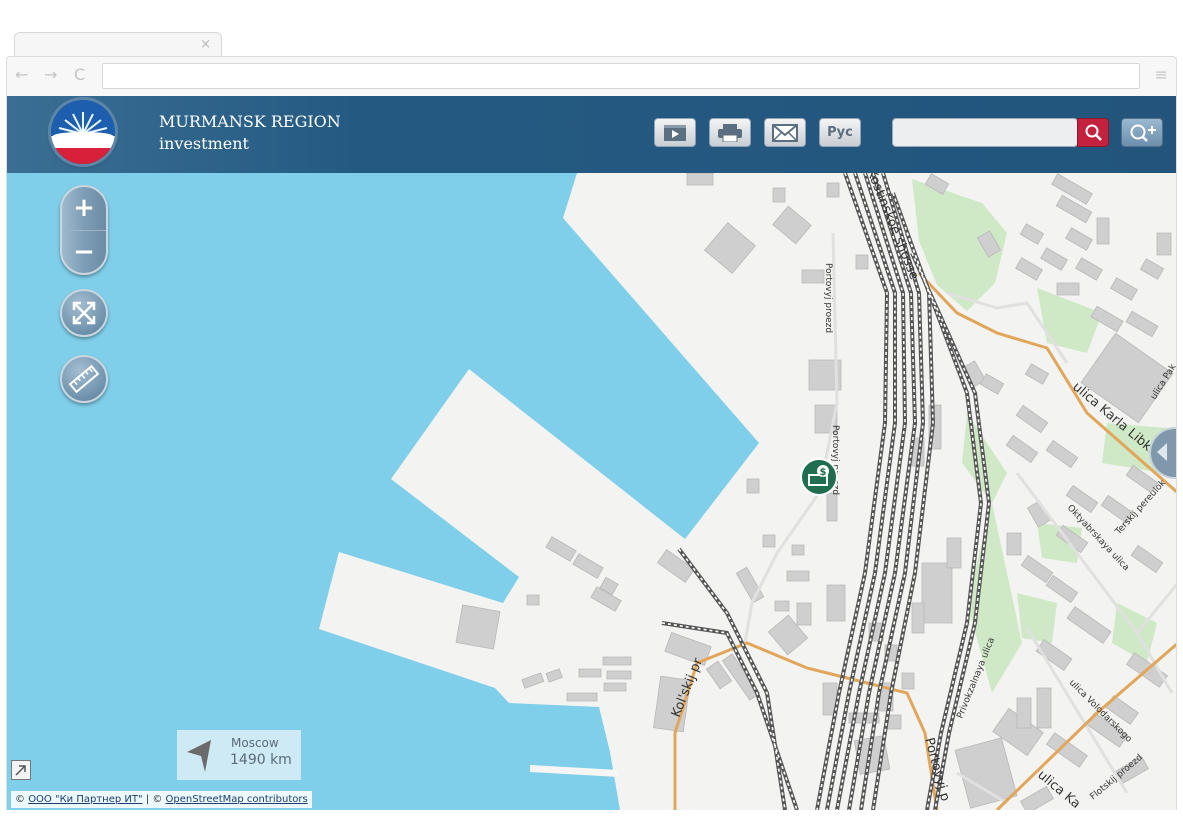  What do you see at coordinates (205, 45) in the screenshot?
I see `tab-close-icon: ×` at bounding box center [205, 45].